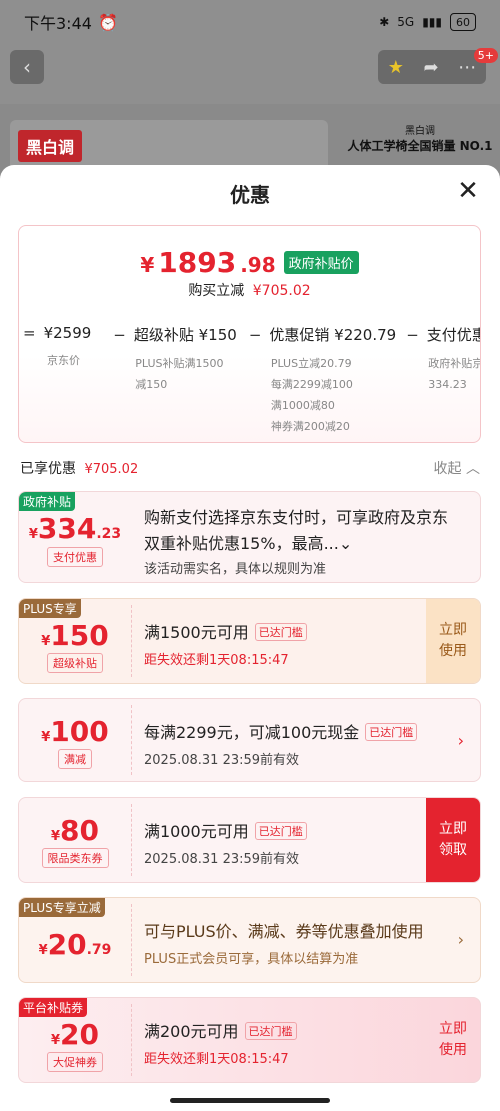  What do you see at coordinates (47, 501) in the screenshot?
I see `coupon-tag: 政府补贴` at bounding box center [47, 501].